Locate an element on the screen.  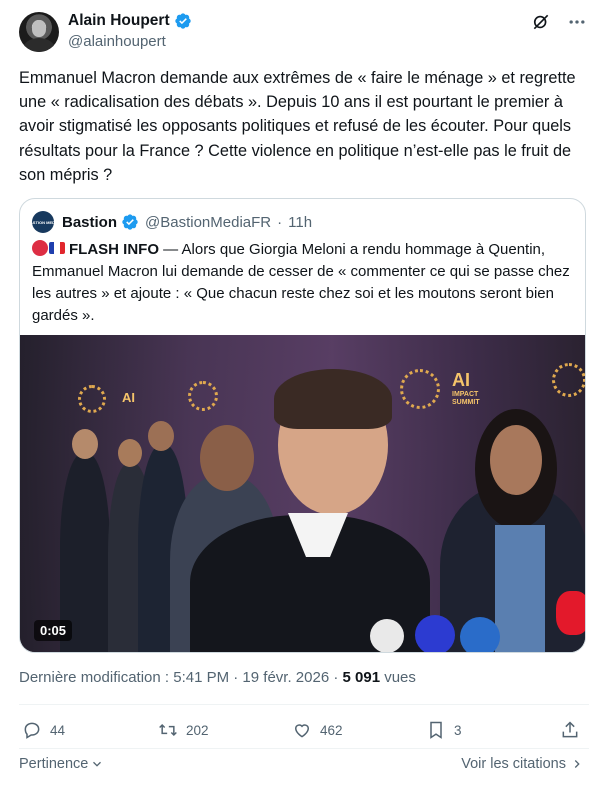
france-flag-icon is located at coordinates (57, 248).